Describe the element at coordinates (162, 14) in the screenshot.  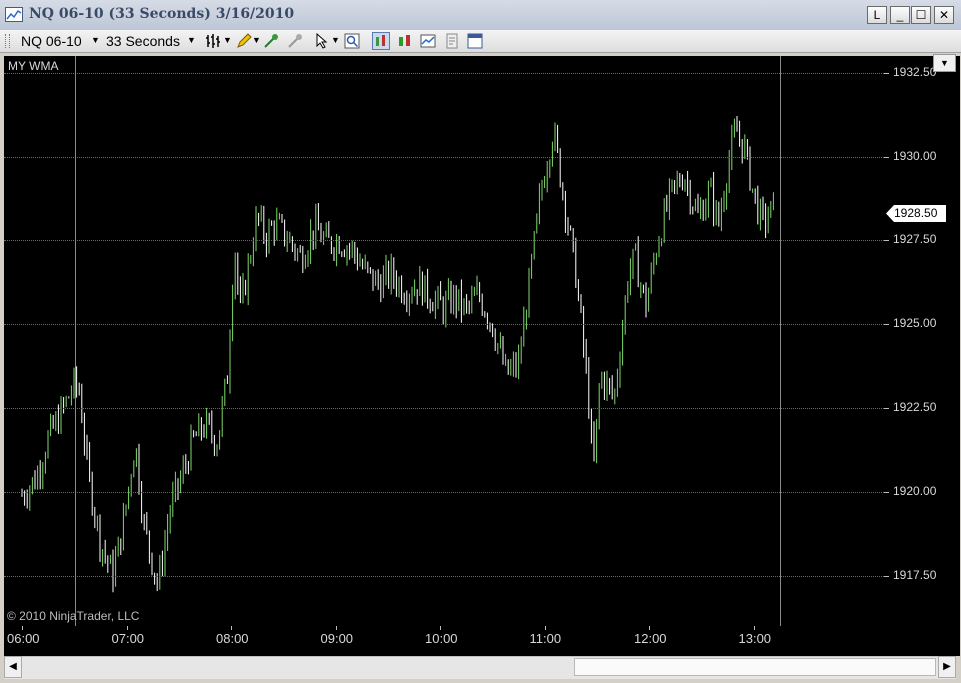
I see `window-title: NQ 06-10 (33 Seconds) 3/16/2010` at that location.